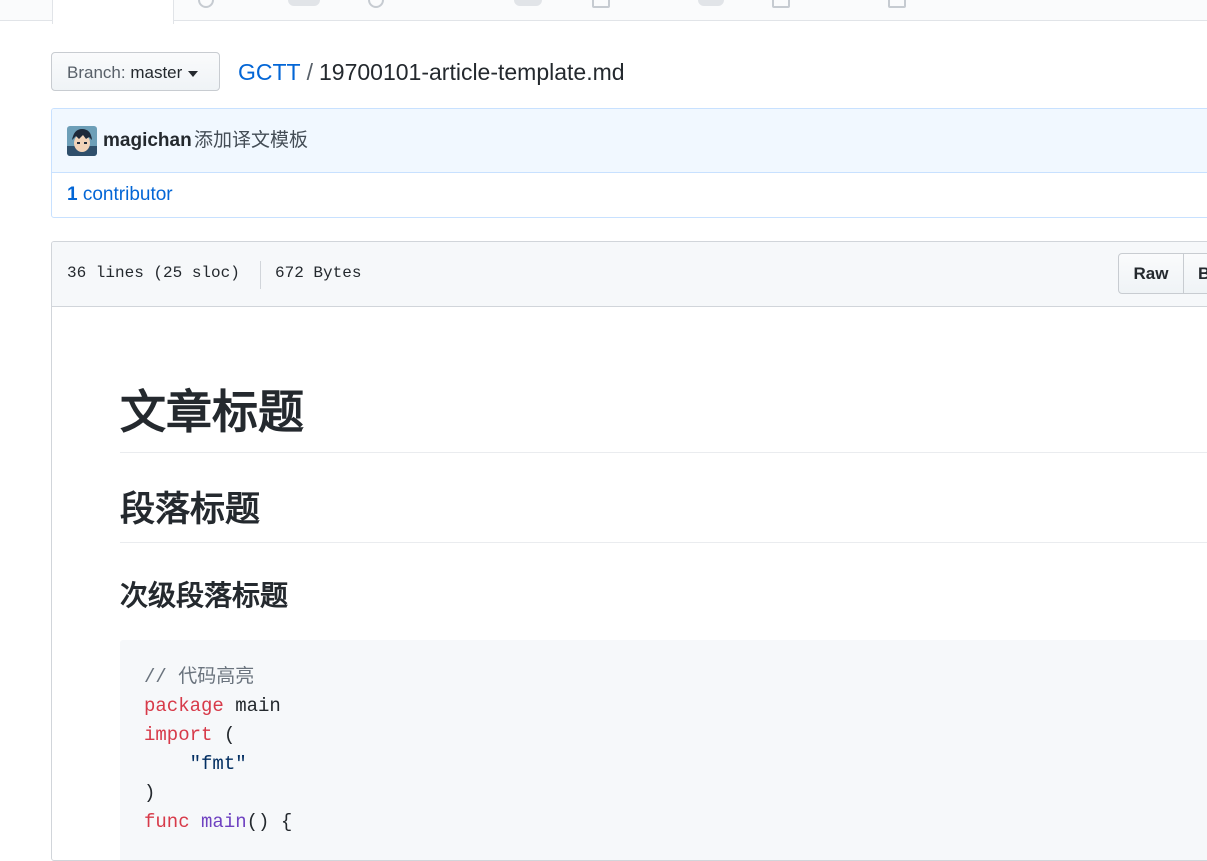  I want to click on file-header: 36 lines (25 sloc) 672 Bytes Raw B, so click(629, 274).